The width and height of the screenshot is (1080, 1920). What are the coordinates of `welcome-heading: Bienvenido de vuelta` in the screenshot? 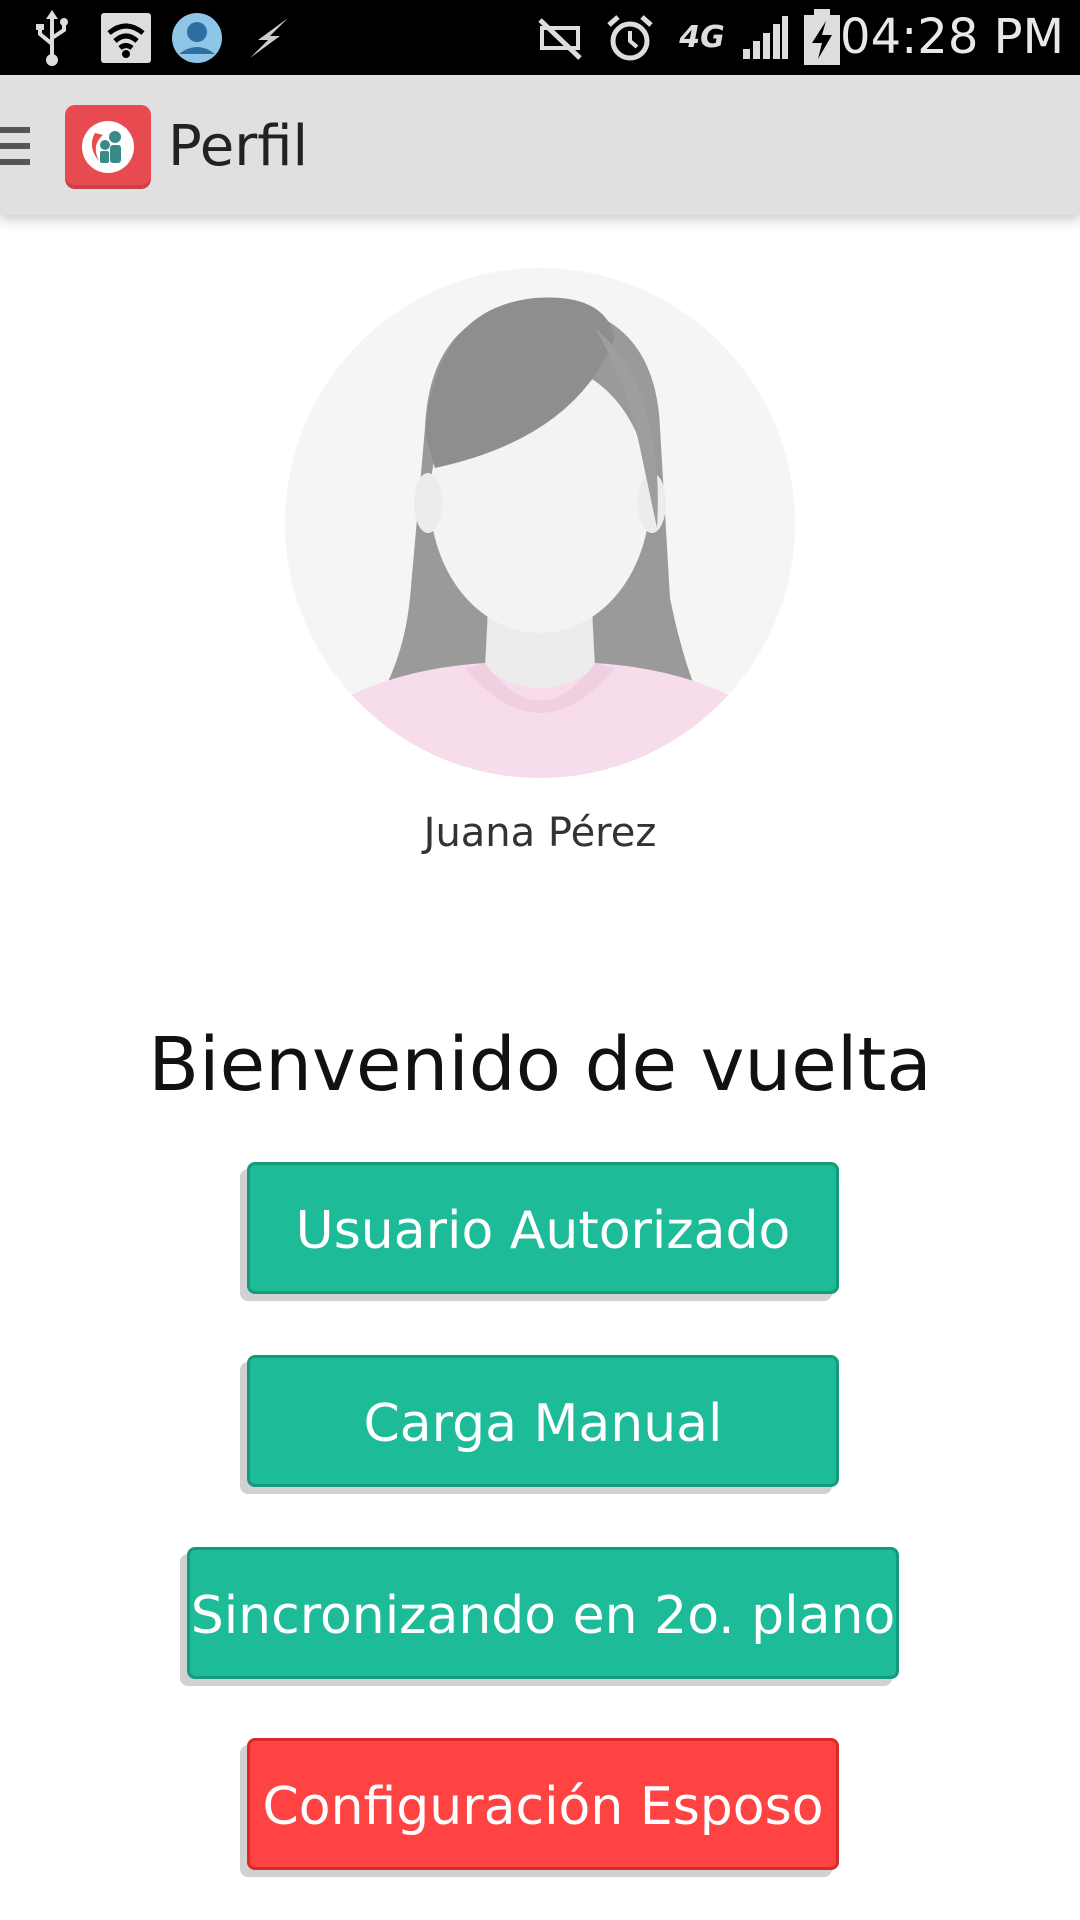 It's located at (540, 1065).